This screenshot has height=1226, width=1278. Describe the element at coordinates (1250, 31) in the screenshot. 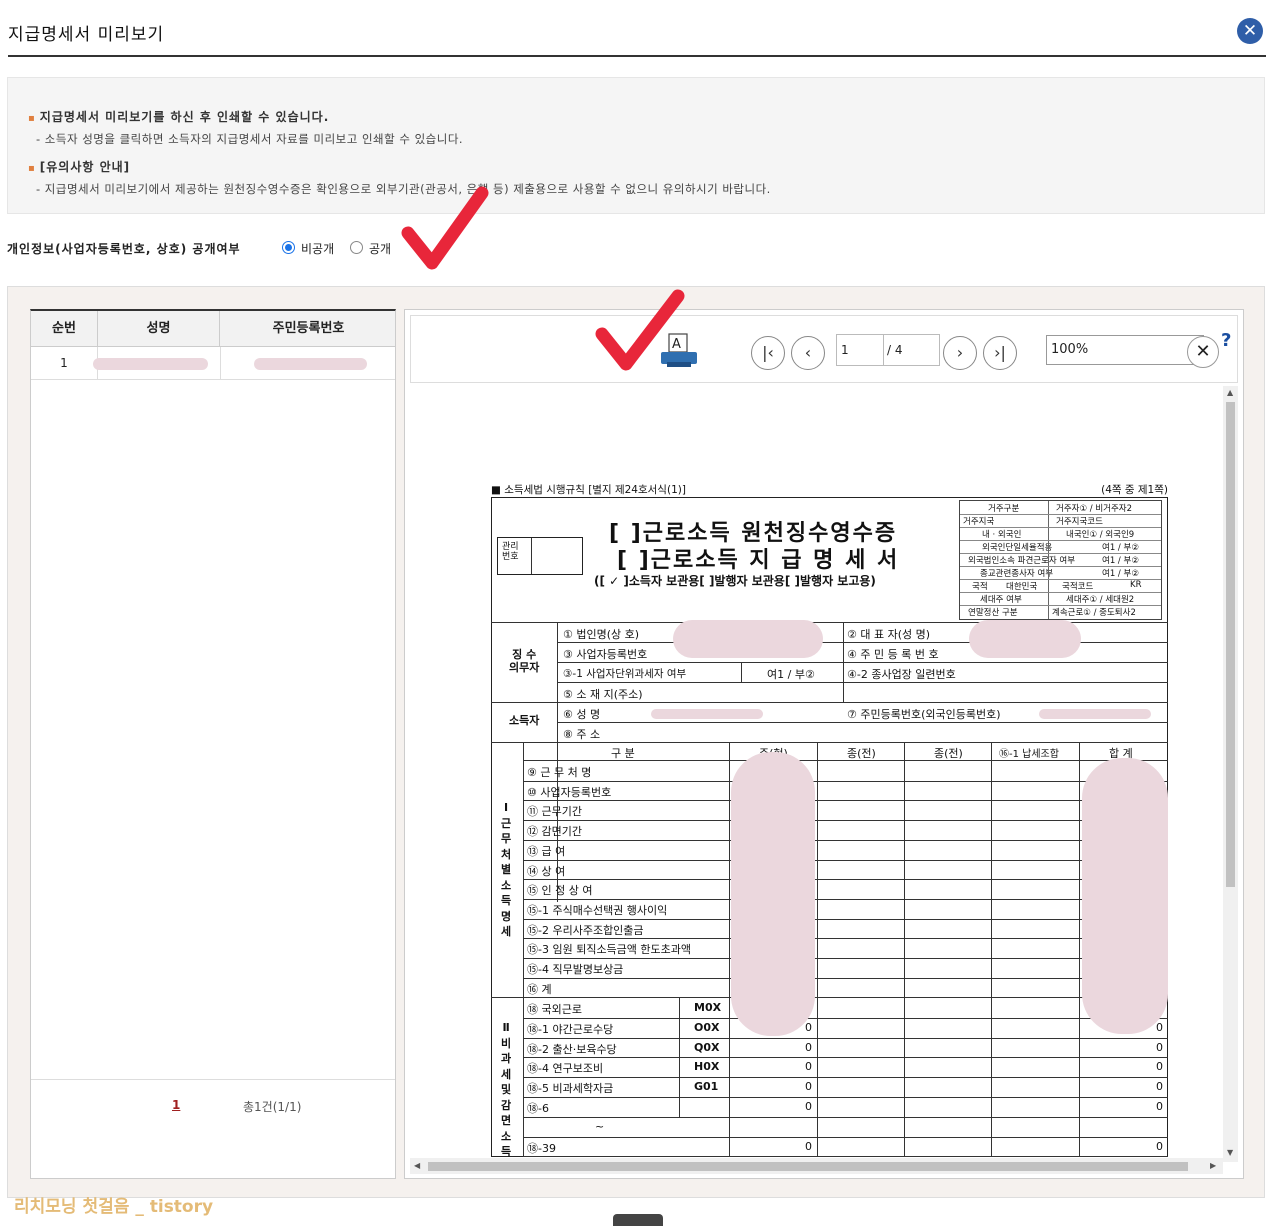

I see `close-icon: ✕` at that location.